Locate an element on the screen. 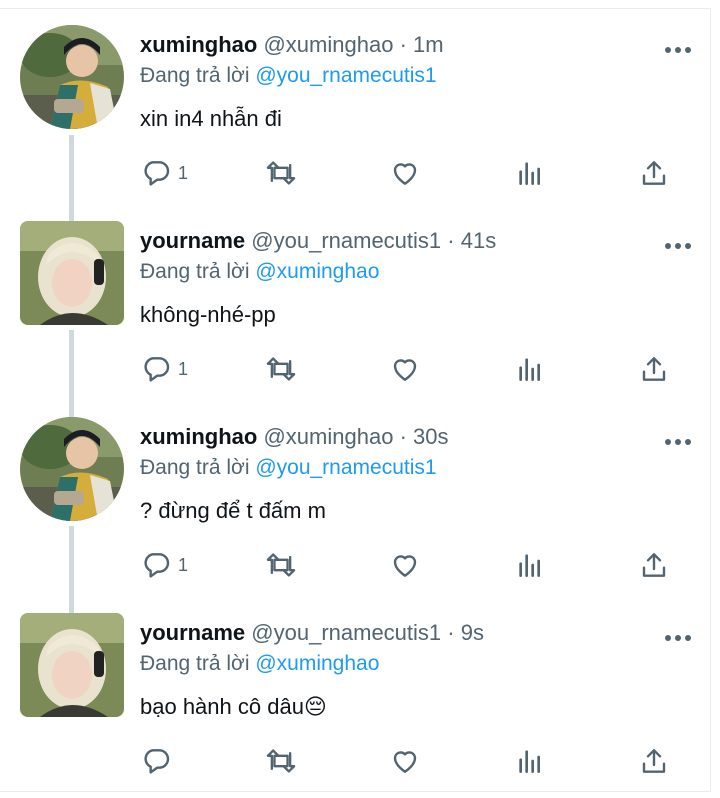 This screenshot has width=720, height=798. tweet-text: ? đừng để t đấm m is located at coordinates (233, 510).